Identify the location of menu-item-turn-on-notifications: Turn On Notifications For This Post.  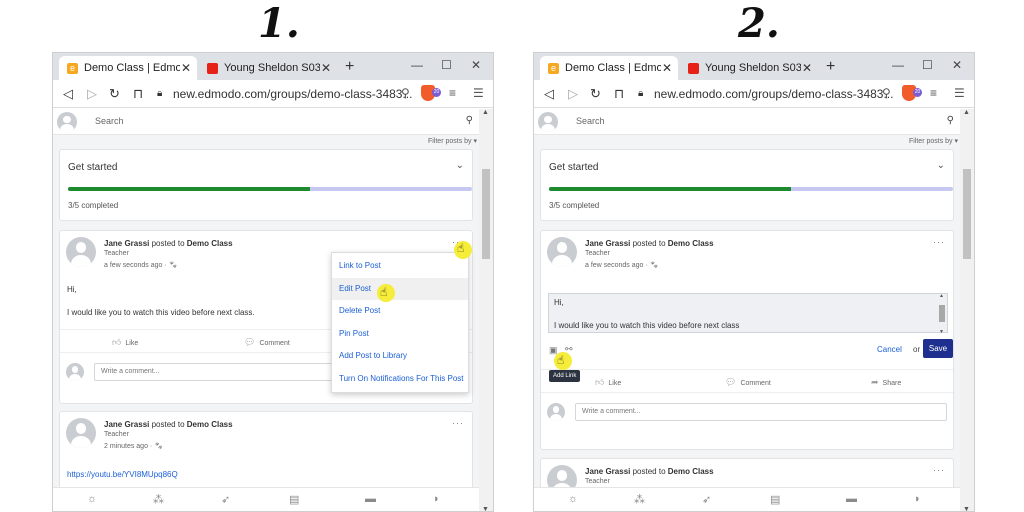
(400, 379).